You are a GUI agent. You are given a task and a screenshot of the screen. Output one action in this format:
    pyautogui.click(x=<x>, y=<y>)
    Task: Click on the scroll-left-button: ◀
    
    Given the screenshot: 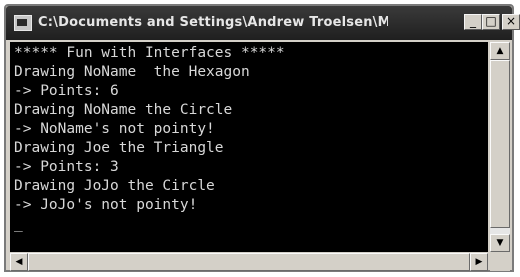 What is the action you would take?
    pyautogui.click(x=19, y=262)
    